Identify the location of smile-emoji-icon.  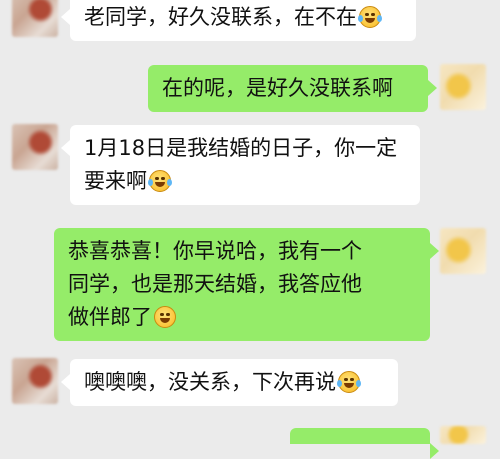
(165, 317).